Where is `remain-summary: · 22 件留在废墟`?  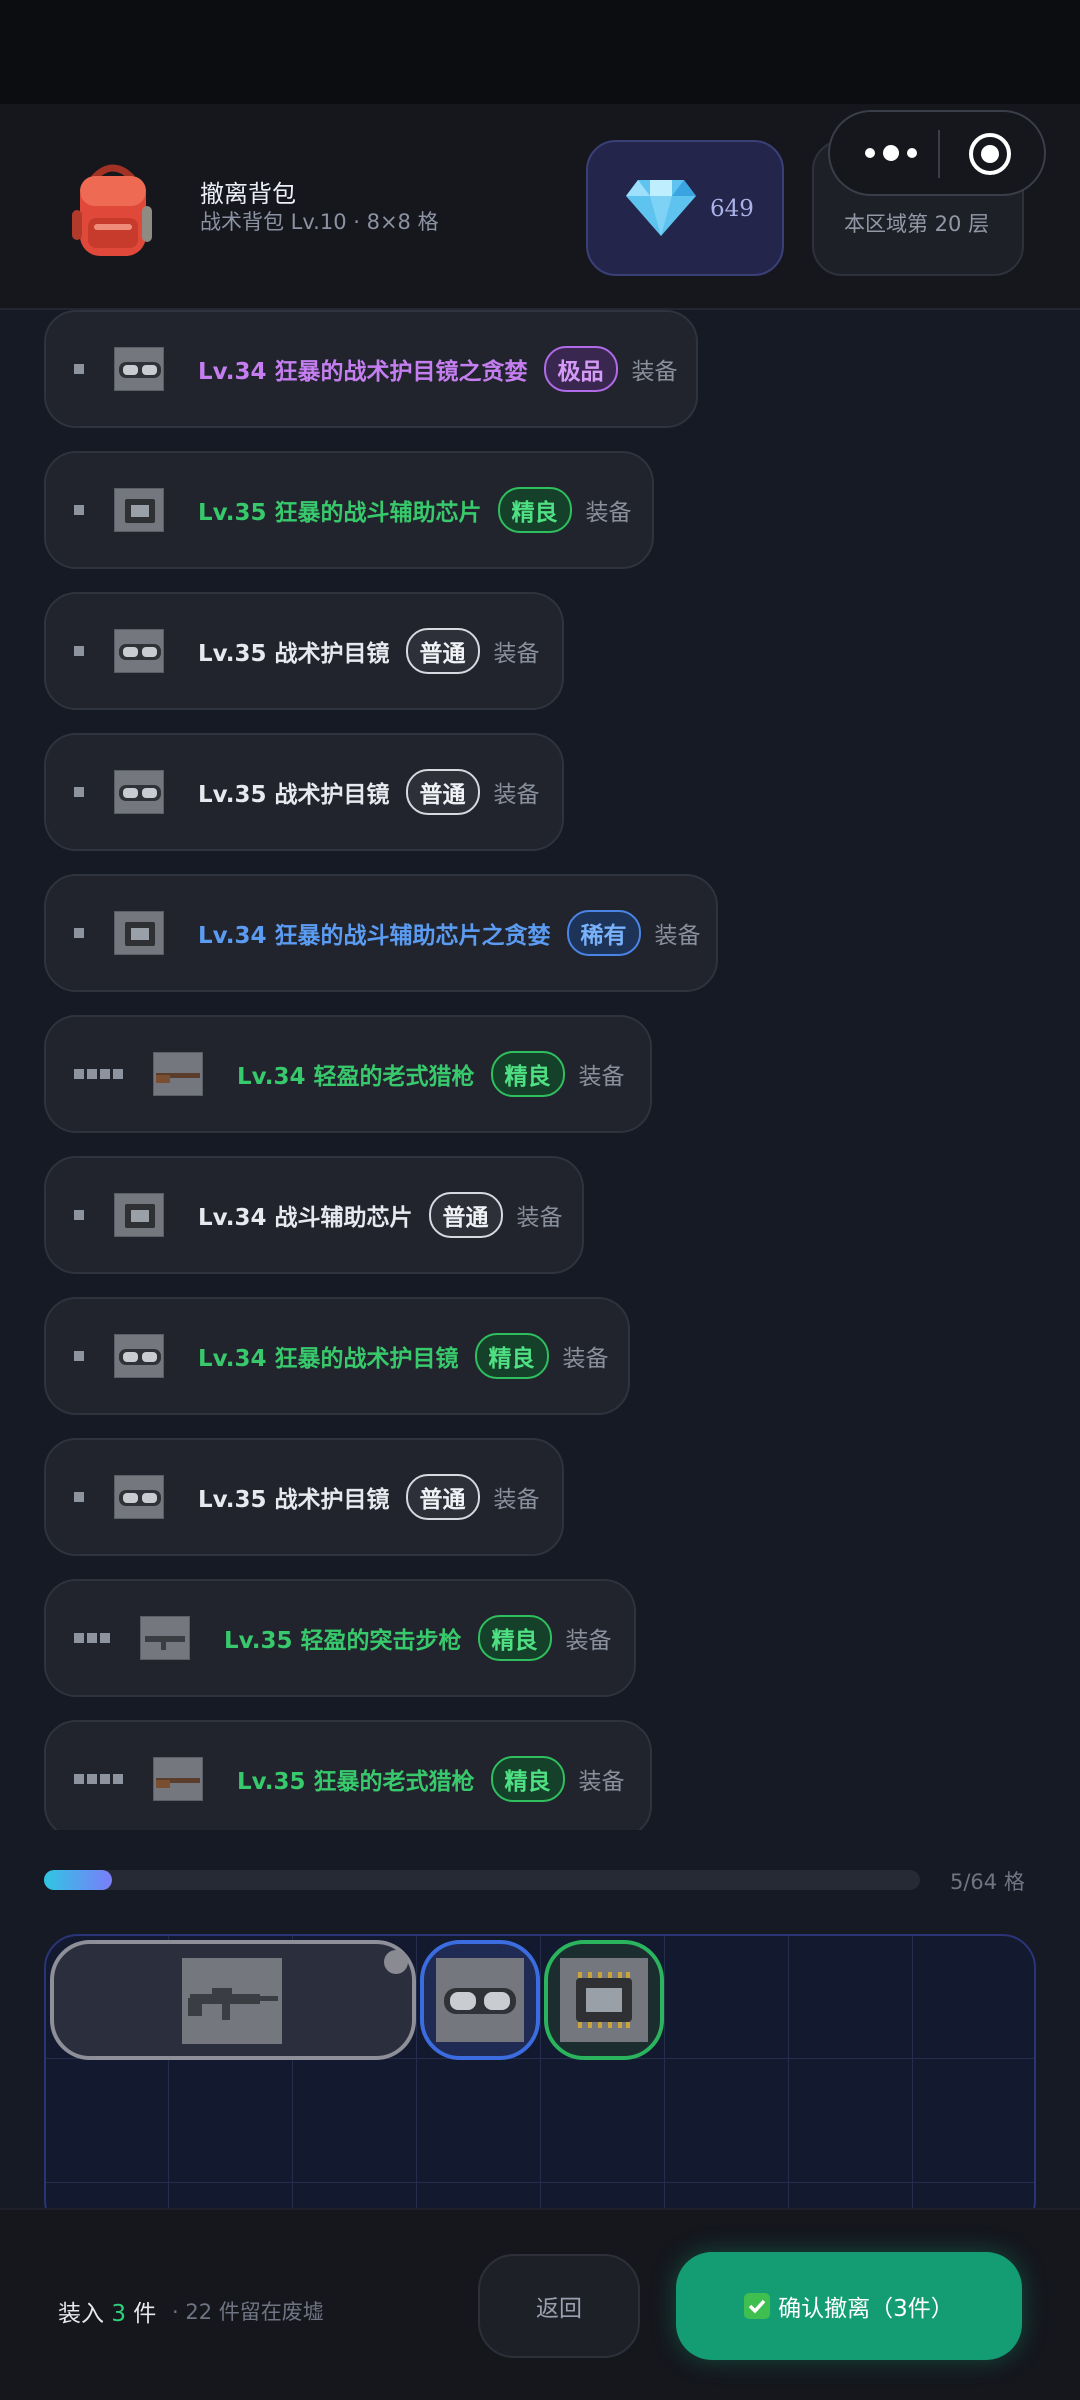 remain-summary: · 22 件留在废墟 is located at coordinates (248, 2312).